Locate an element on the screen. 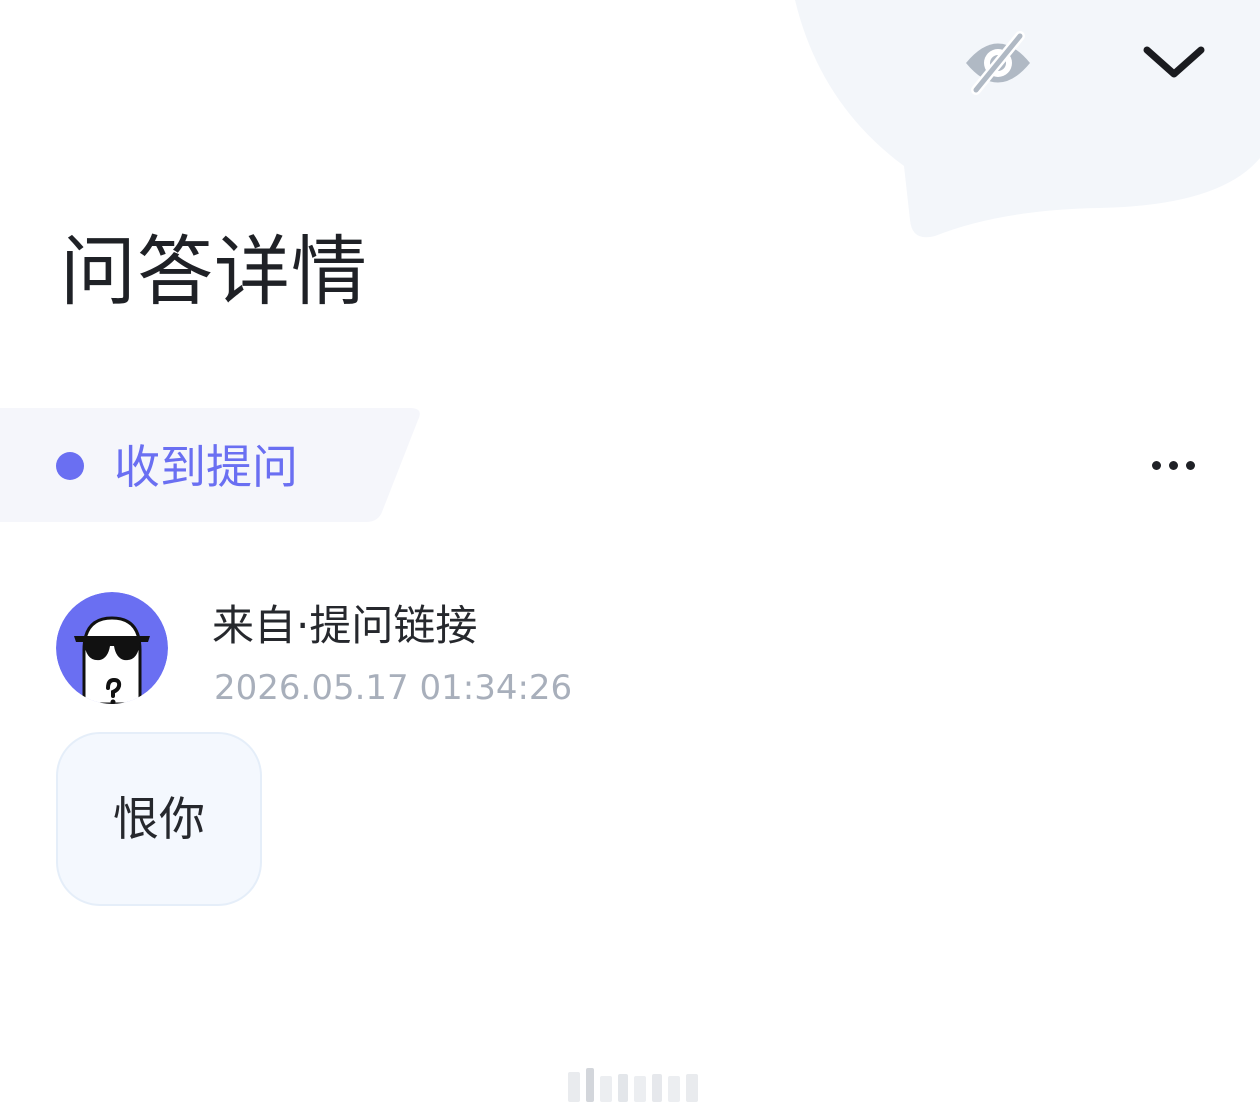 The height and width of the screenshot is (1116, 1260). question-bubble: 恨你 is located at coordinates (159, 819).